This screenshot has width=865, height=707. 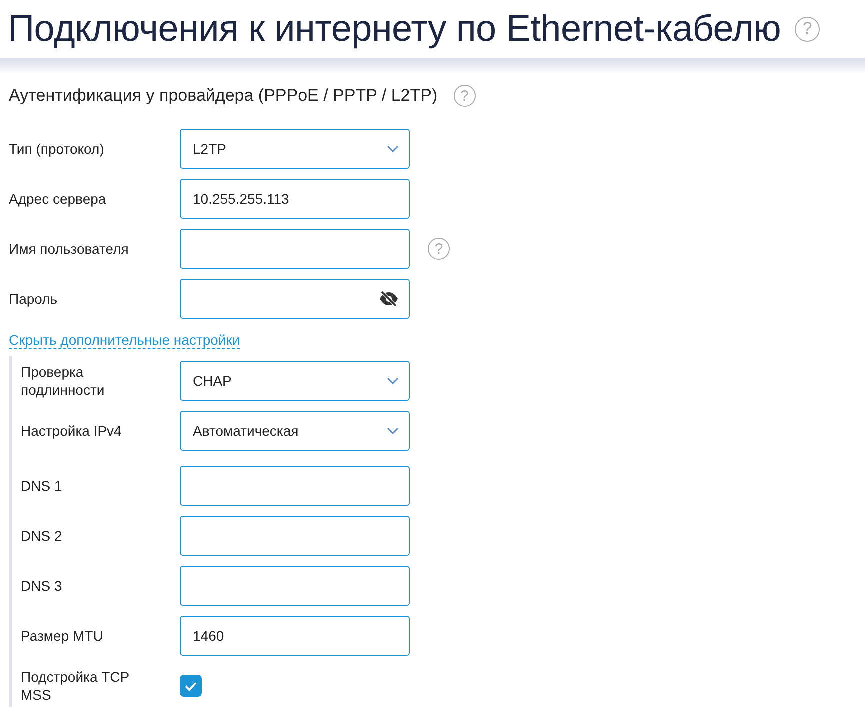 I want to click on select-field: L2TP, so click(x=295, y=149).